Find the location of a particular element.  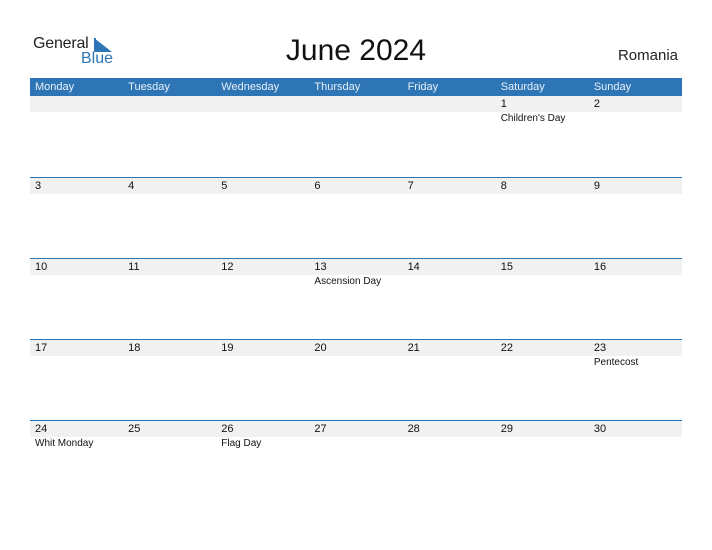

holiday-label: Children's Day is located at coordinates (533, 118).